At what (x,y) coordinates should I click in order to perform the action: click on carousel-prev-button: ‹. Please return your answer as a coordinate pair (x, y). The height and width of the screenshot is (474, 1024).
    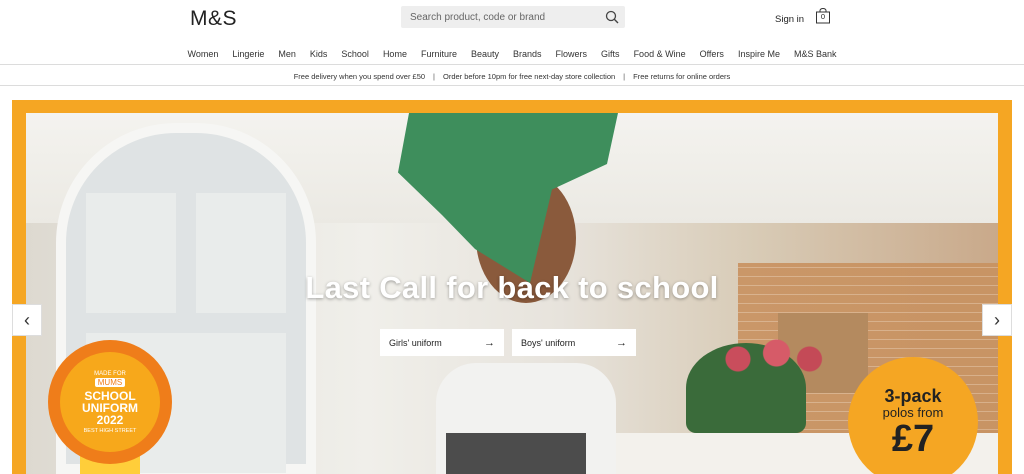
    Looking at the image, I should click on (27, 320).